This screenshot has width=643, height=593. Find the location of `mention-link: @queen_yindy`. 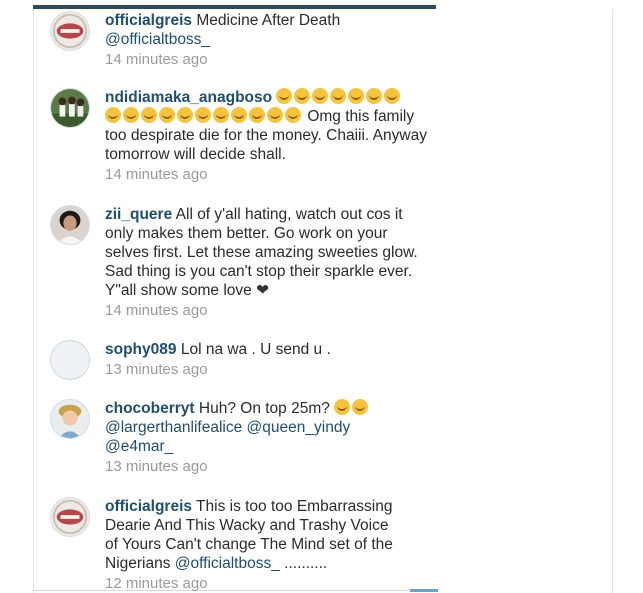

mention-link: @queen_yindy is located at coordinates (299, 427).